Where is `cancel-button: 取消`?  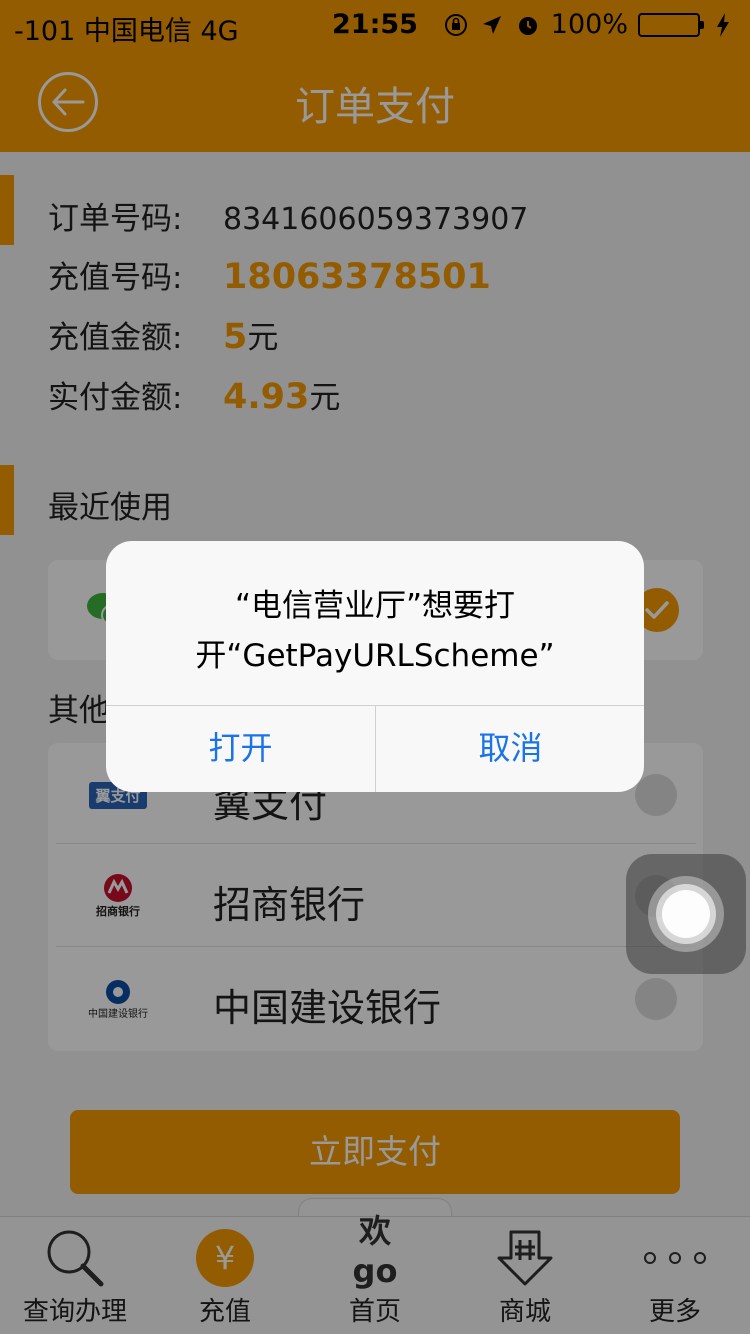
cancel-button: 取消 is located at coordinates (510, 748).